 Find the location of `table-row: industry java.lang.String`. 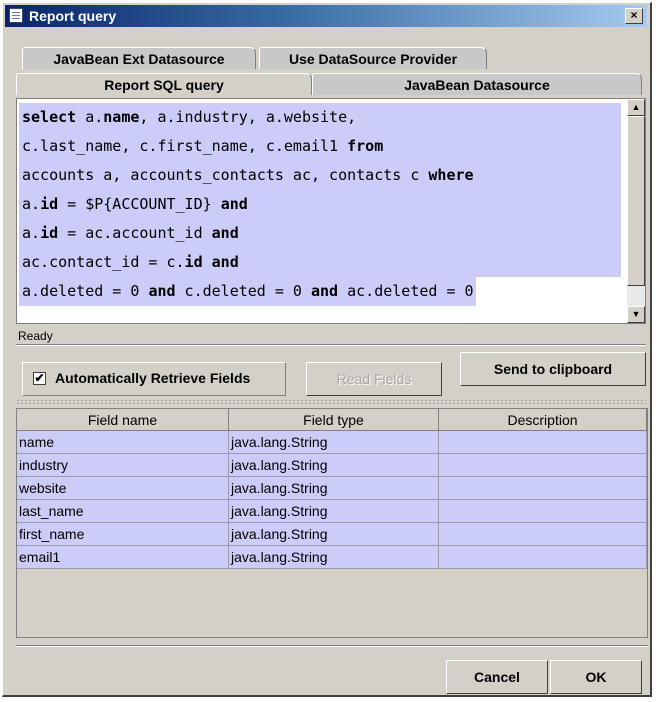

table-row: industry java.lang.String is located at coordinates (332, 465).